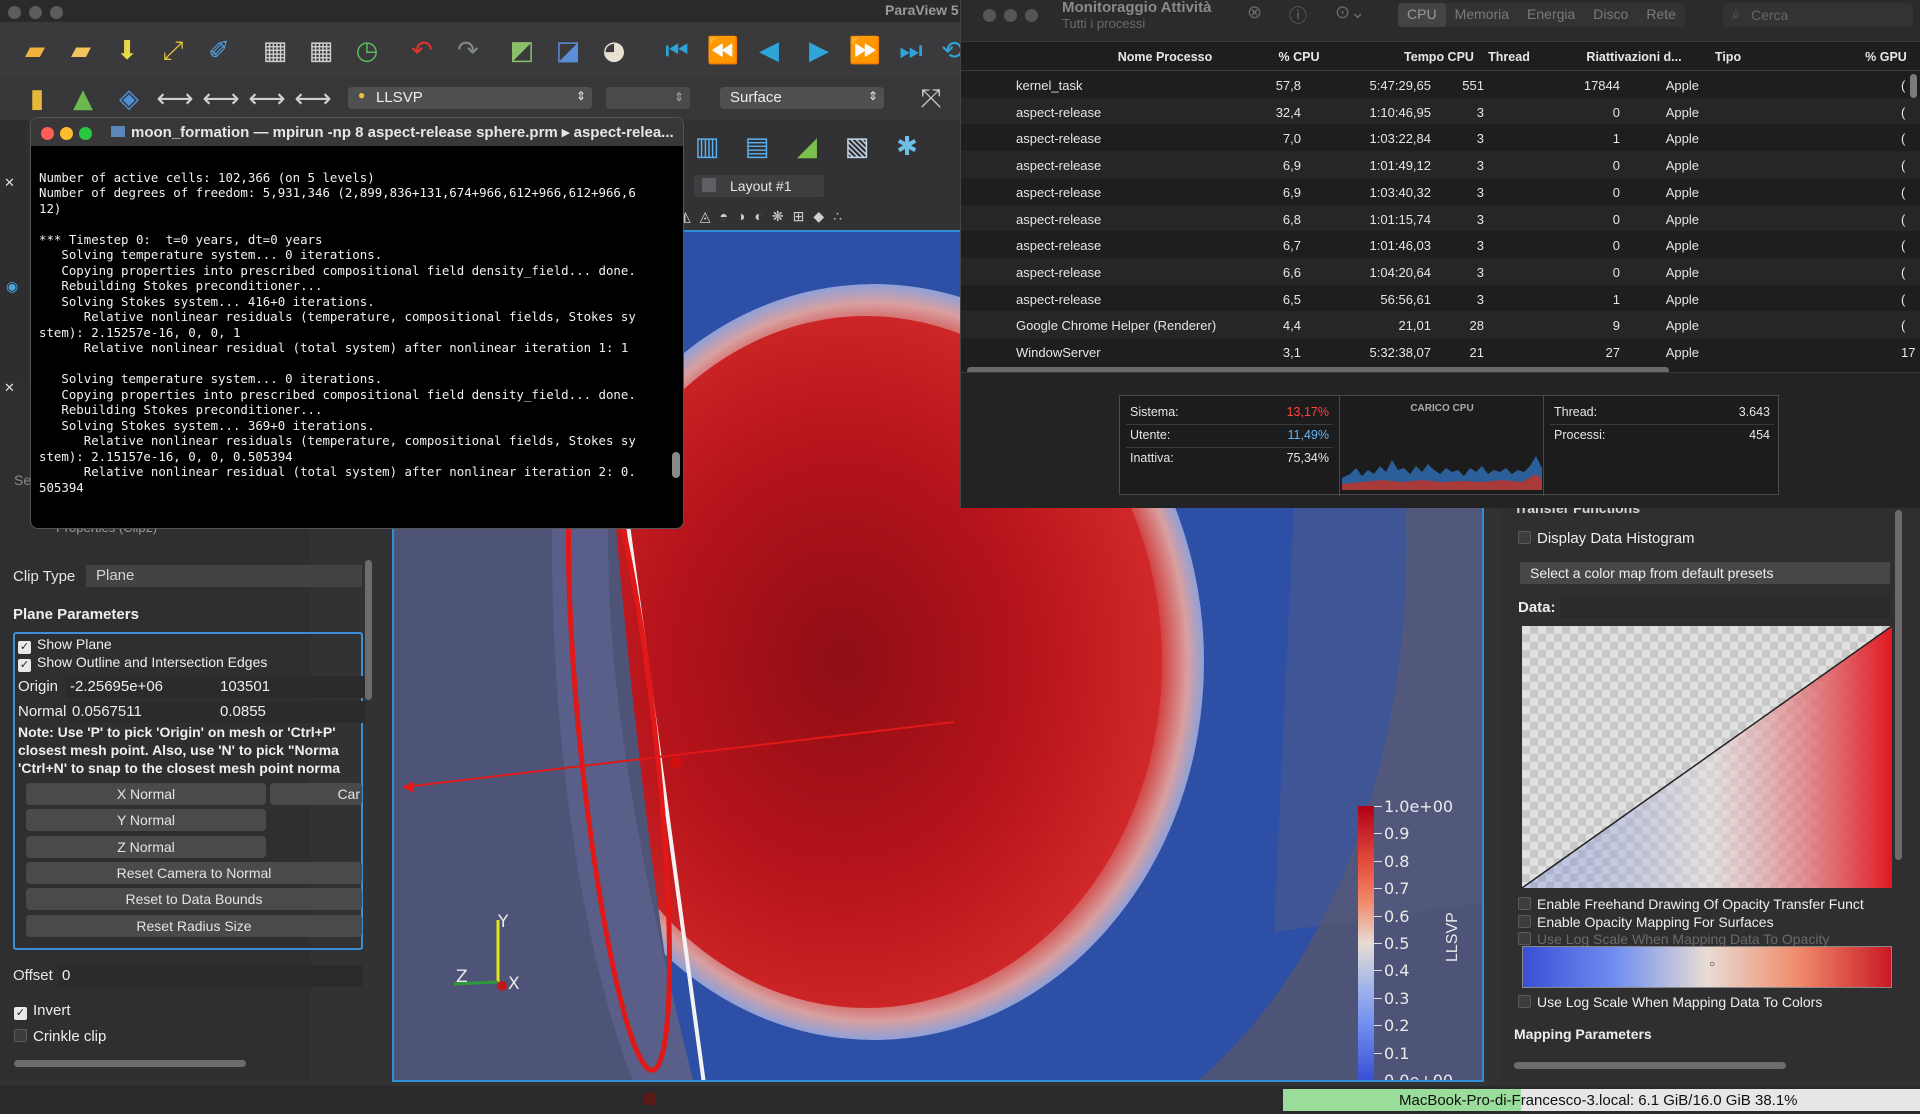 Image resolution: width=1920 pixels, height=1114 pixels. Describe the element at coordinates (129, 99) in the screenshot. I see `rescale-range-icon: ◈` at that location.